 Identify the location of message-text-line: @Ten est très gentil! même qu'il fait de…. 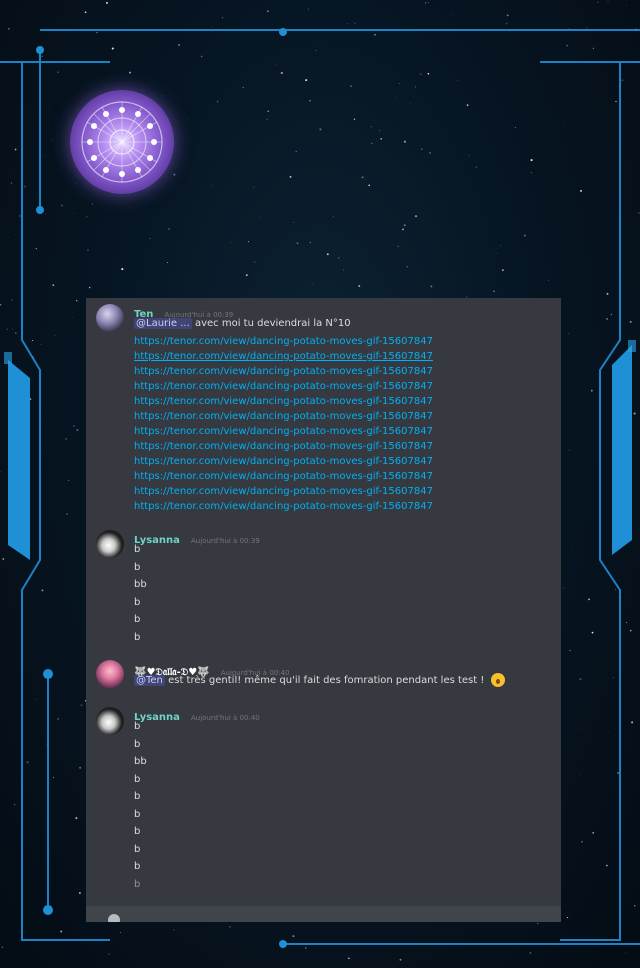
(319, 680).